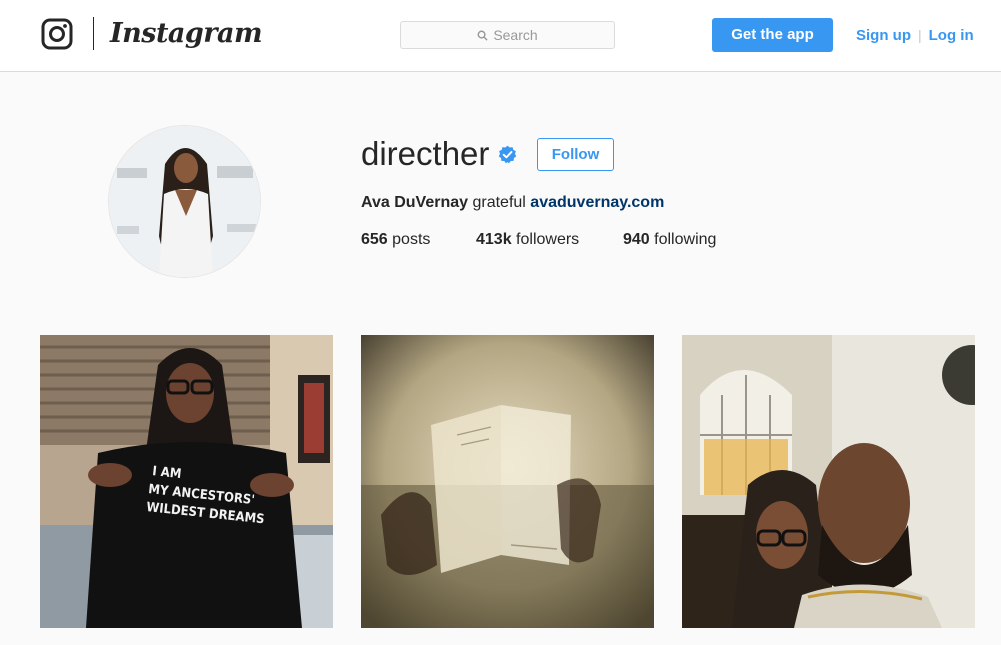  I want to click on stat-followers-label: followers, so click(548, 239).